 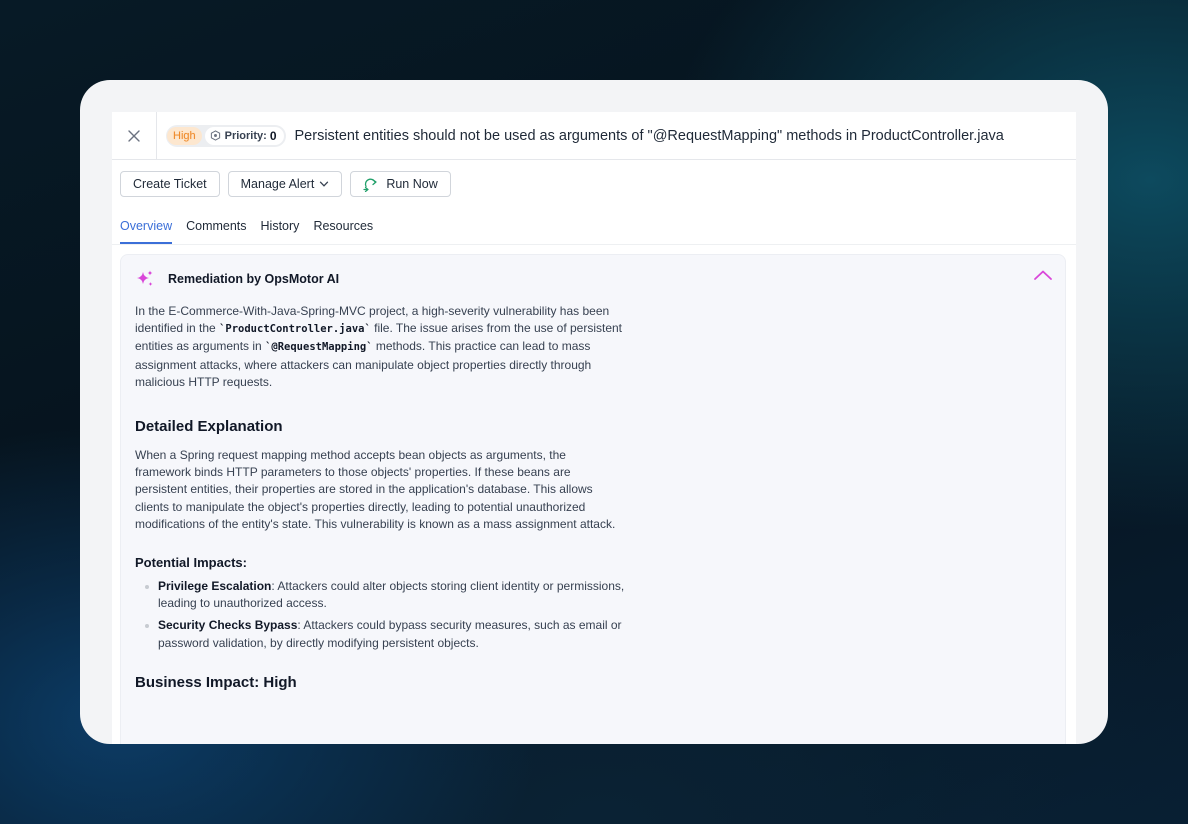 What do you see at coordinates (216, 682) in the screenshot?
I see `business-impact-heading: Business Impact: High` at bounding box center [216, 682].